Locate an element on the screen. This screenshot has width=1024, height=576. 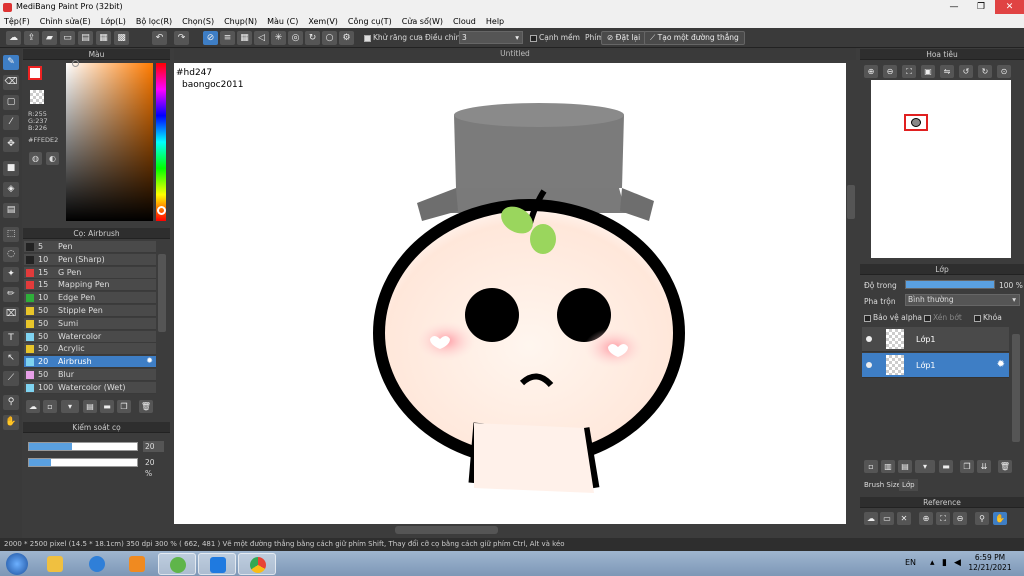
color-picker-icon: ◐ is located at coordinates (52, 158).